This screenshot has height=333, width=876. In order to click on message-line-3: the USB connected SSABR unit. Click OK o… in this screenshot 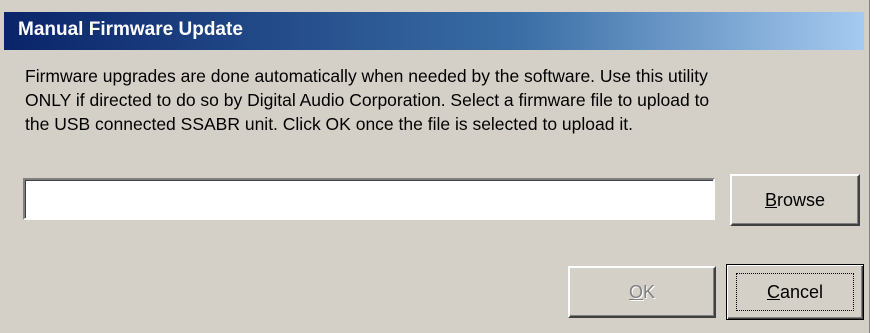, I will do `click(329, 124)`.